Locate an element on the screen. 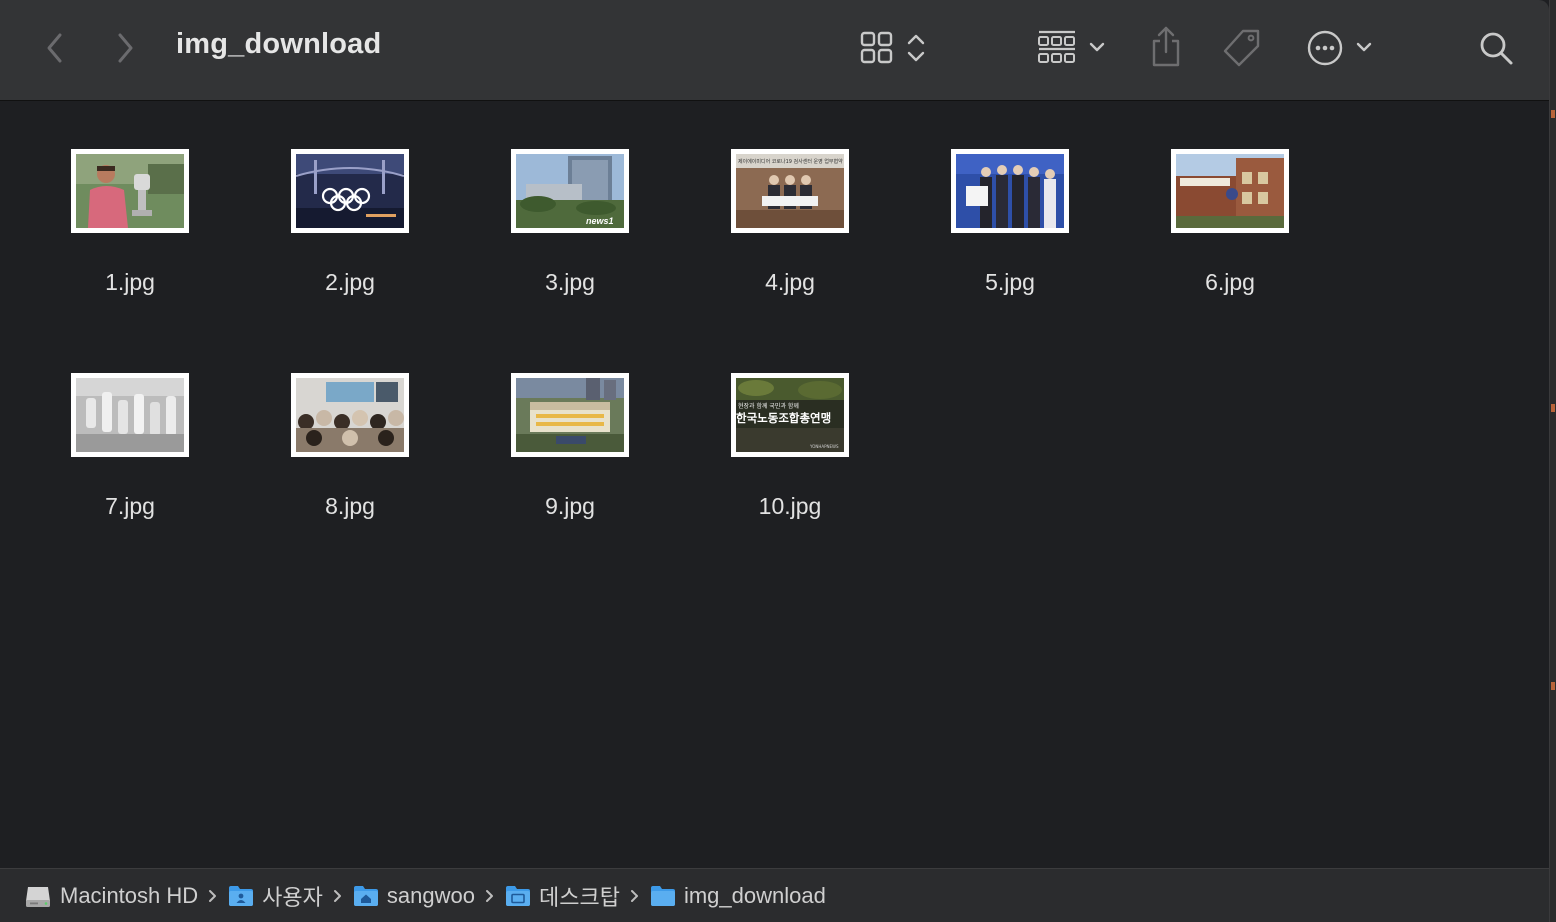 This screenshot has height=922, width=1556. path-item-label: 데스크탑 is located at coordinates (579, 897).